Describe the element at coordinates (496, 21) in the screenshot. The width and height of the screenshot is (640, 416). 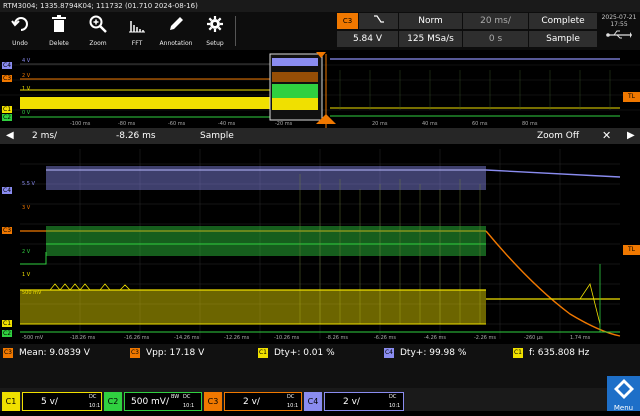
I see `timebase-readout: 20 ms/` at that location.